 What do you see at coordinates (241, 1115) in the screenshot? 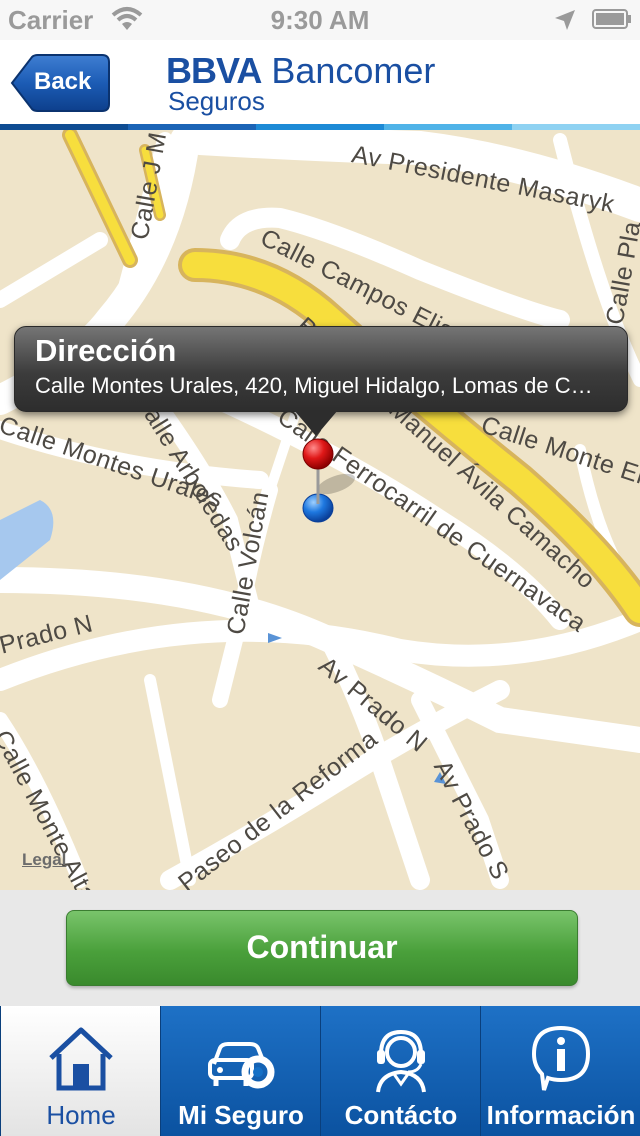
I see `tab-label: Mi Seguro` at bounding box center [241, 1115].